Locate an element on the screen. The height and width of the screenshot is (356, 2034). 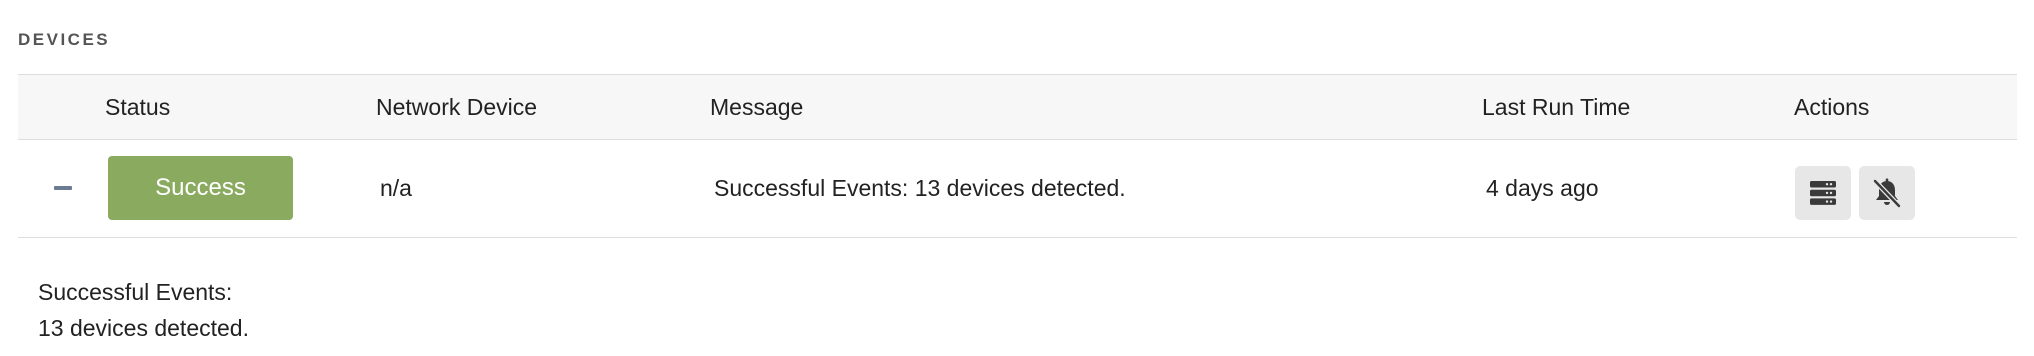
header-status: Status is located at coordinates (137, 107).